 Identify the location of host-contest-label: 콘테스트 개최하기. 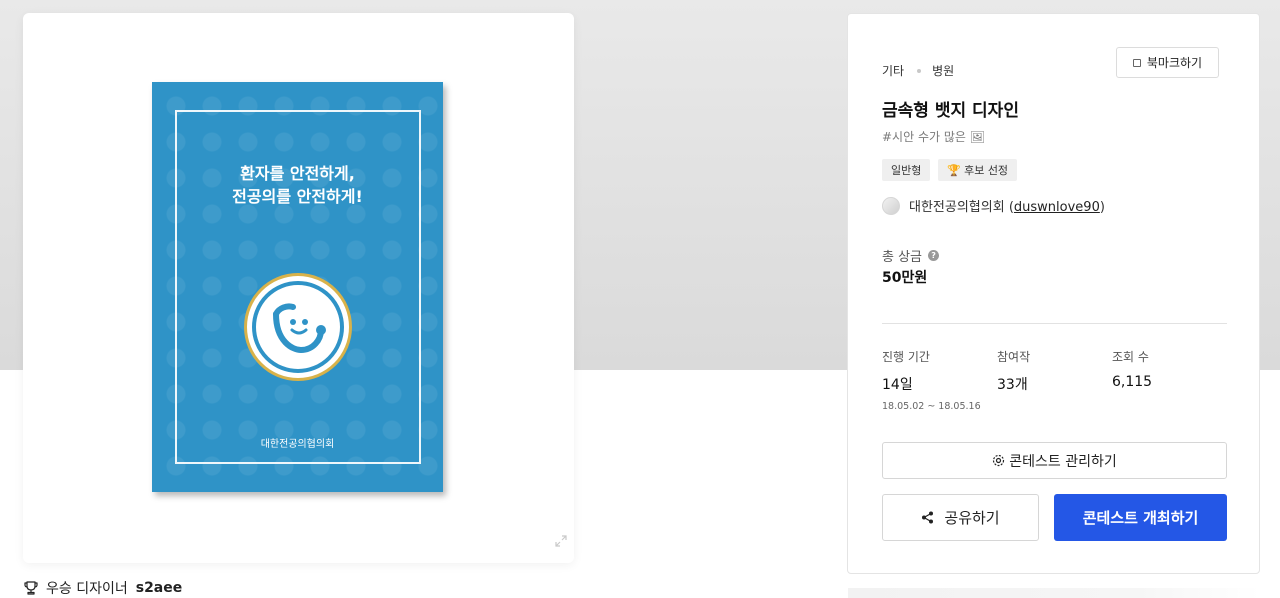
(1140, 518).